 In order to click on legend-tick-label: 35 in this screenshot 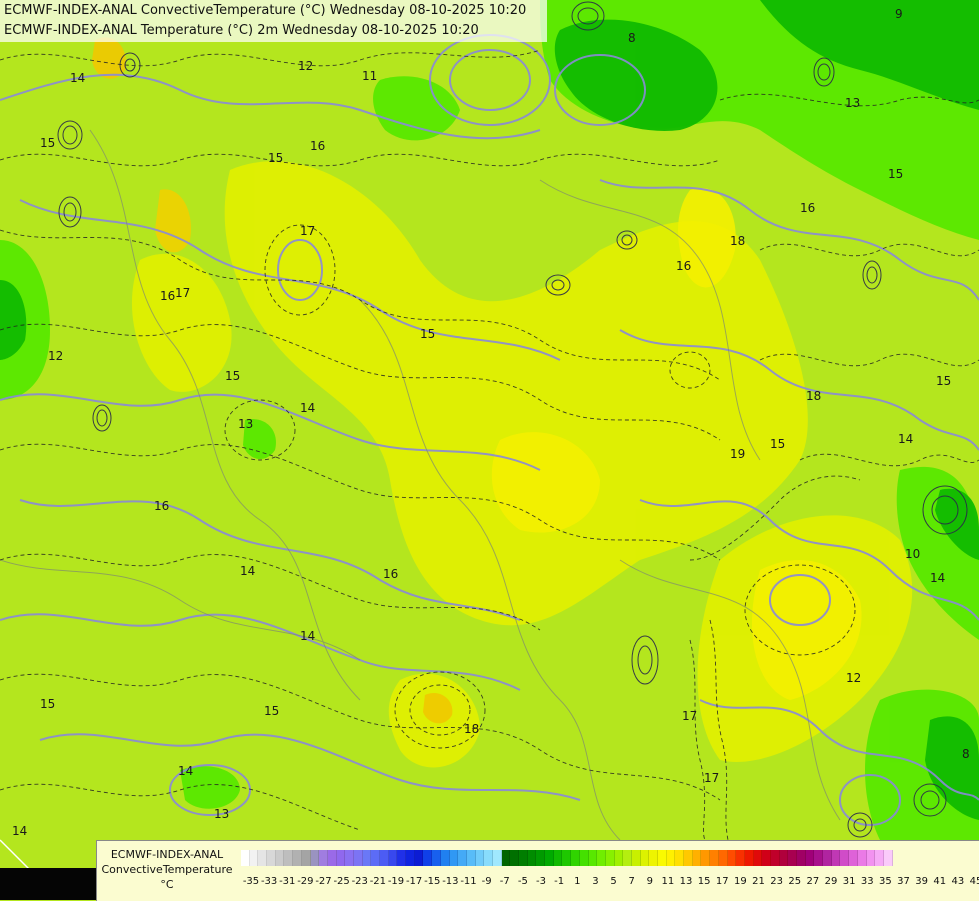, I will do `click(885, 881)`.